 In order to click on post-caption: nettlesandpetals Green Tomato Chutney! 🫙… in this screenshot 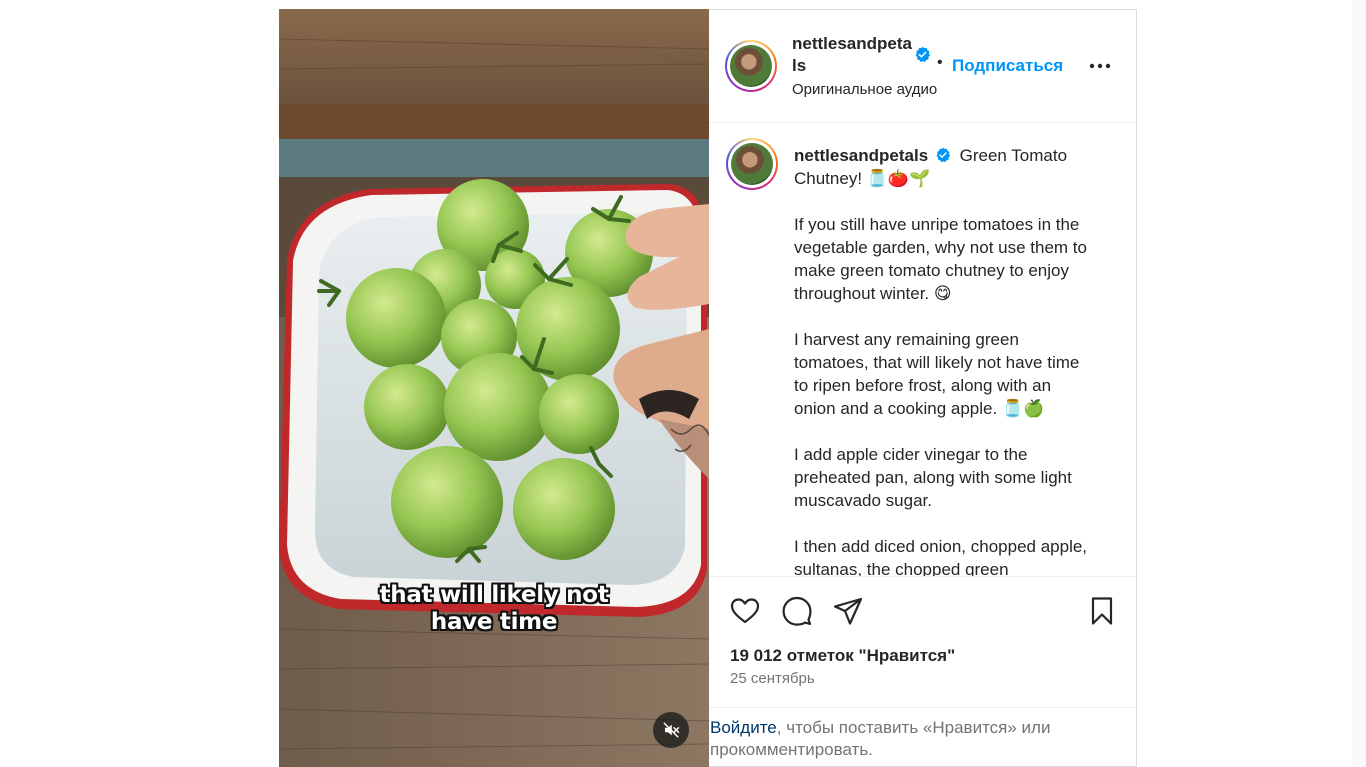, I will do `click(944, 360)`.